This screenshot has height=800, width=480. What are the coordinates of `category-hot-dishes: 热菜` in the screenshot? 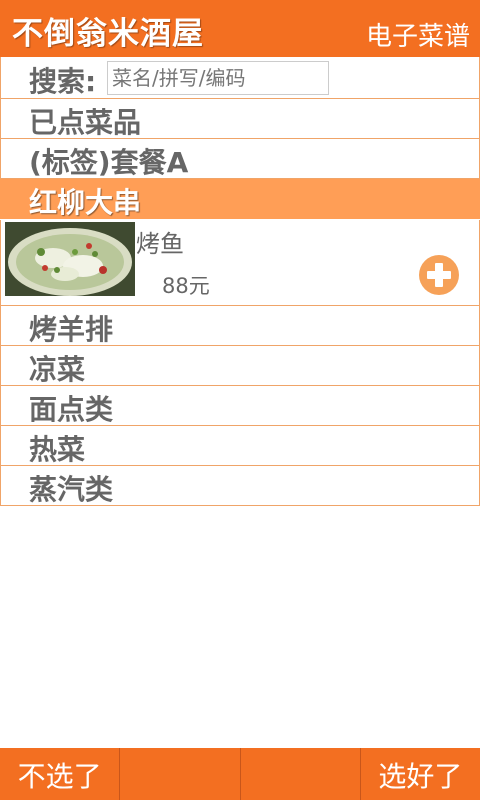 It's located at (240, 446).